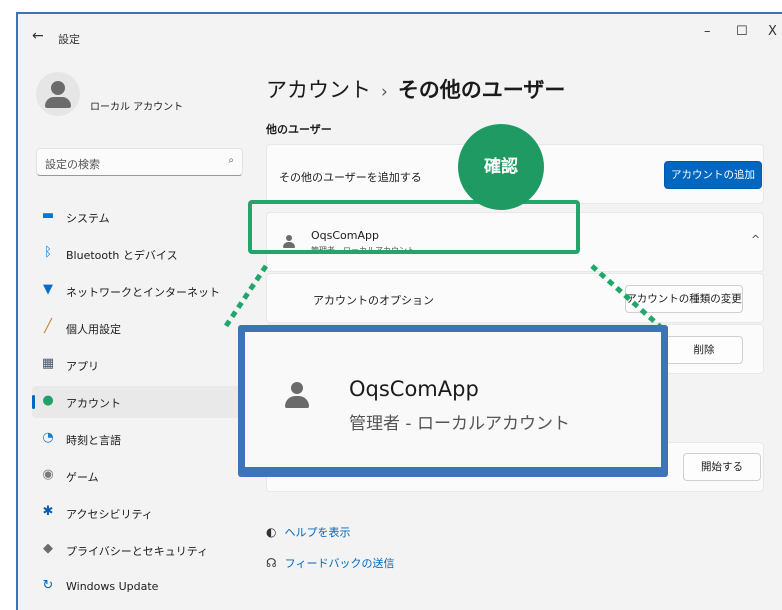 The image size is (782, 610). Describe the element at coordinates (350, 177) in the screenshot. I see `add-user-label: その他のユーザーを追加する` at that location.